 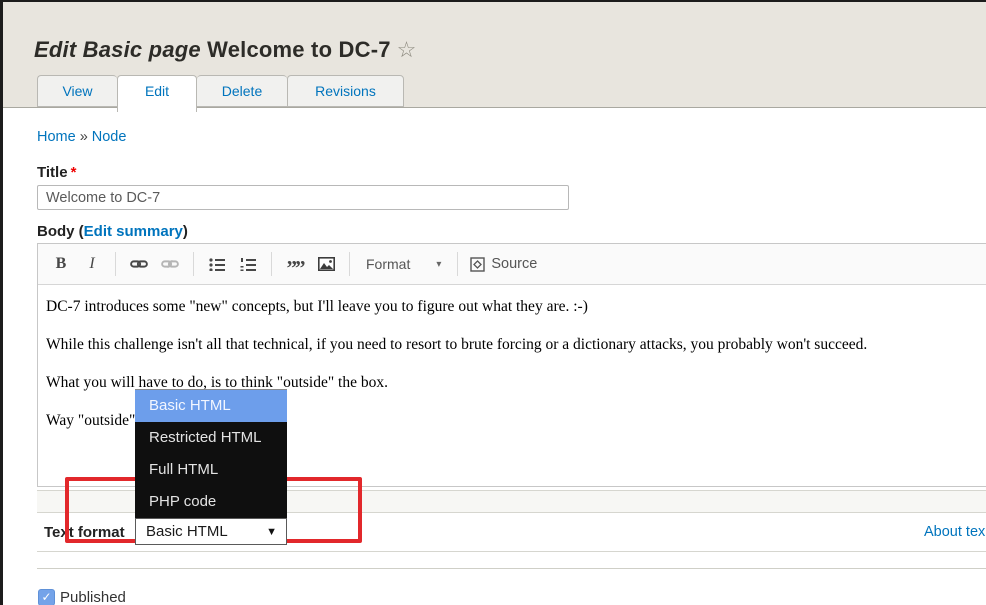 I want to click on dropdown-option-restricted-html: Restricted HTML, so click(x=211, y=438).